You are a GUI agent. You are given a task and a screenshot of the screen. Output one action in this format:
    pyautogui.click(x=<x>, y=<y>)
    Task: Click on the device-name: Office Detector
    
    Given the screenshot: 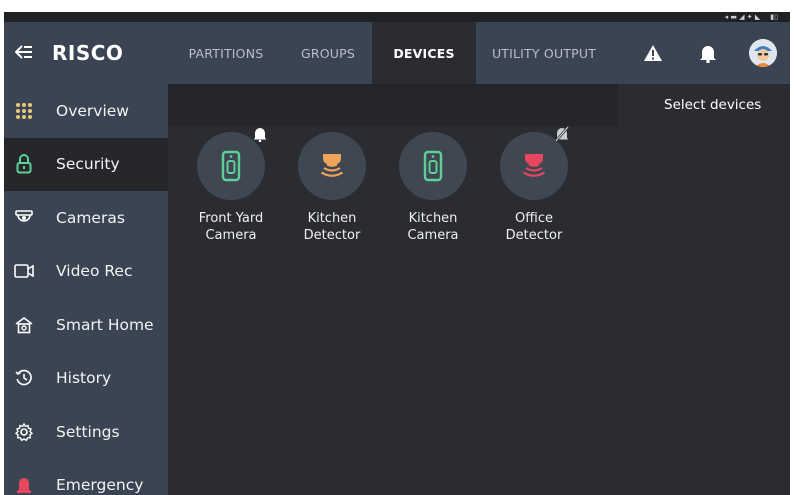 What is the action you would take?
    pyautogui.click(x=534, y=227)
    